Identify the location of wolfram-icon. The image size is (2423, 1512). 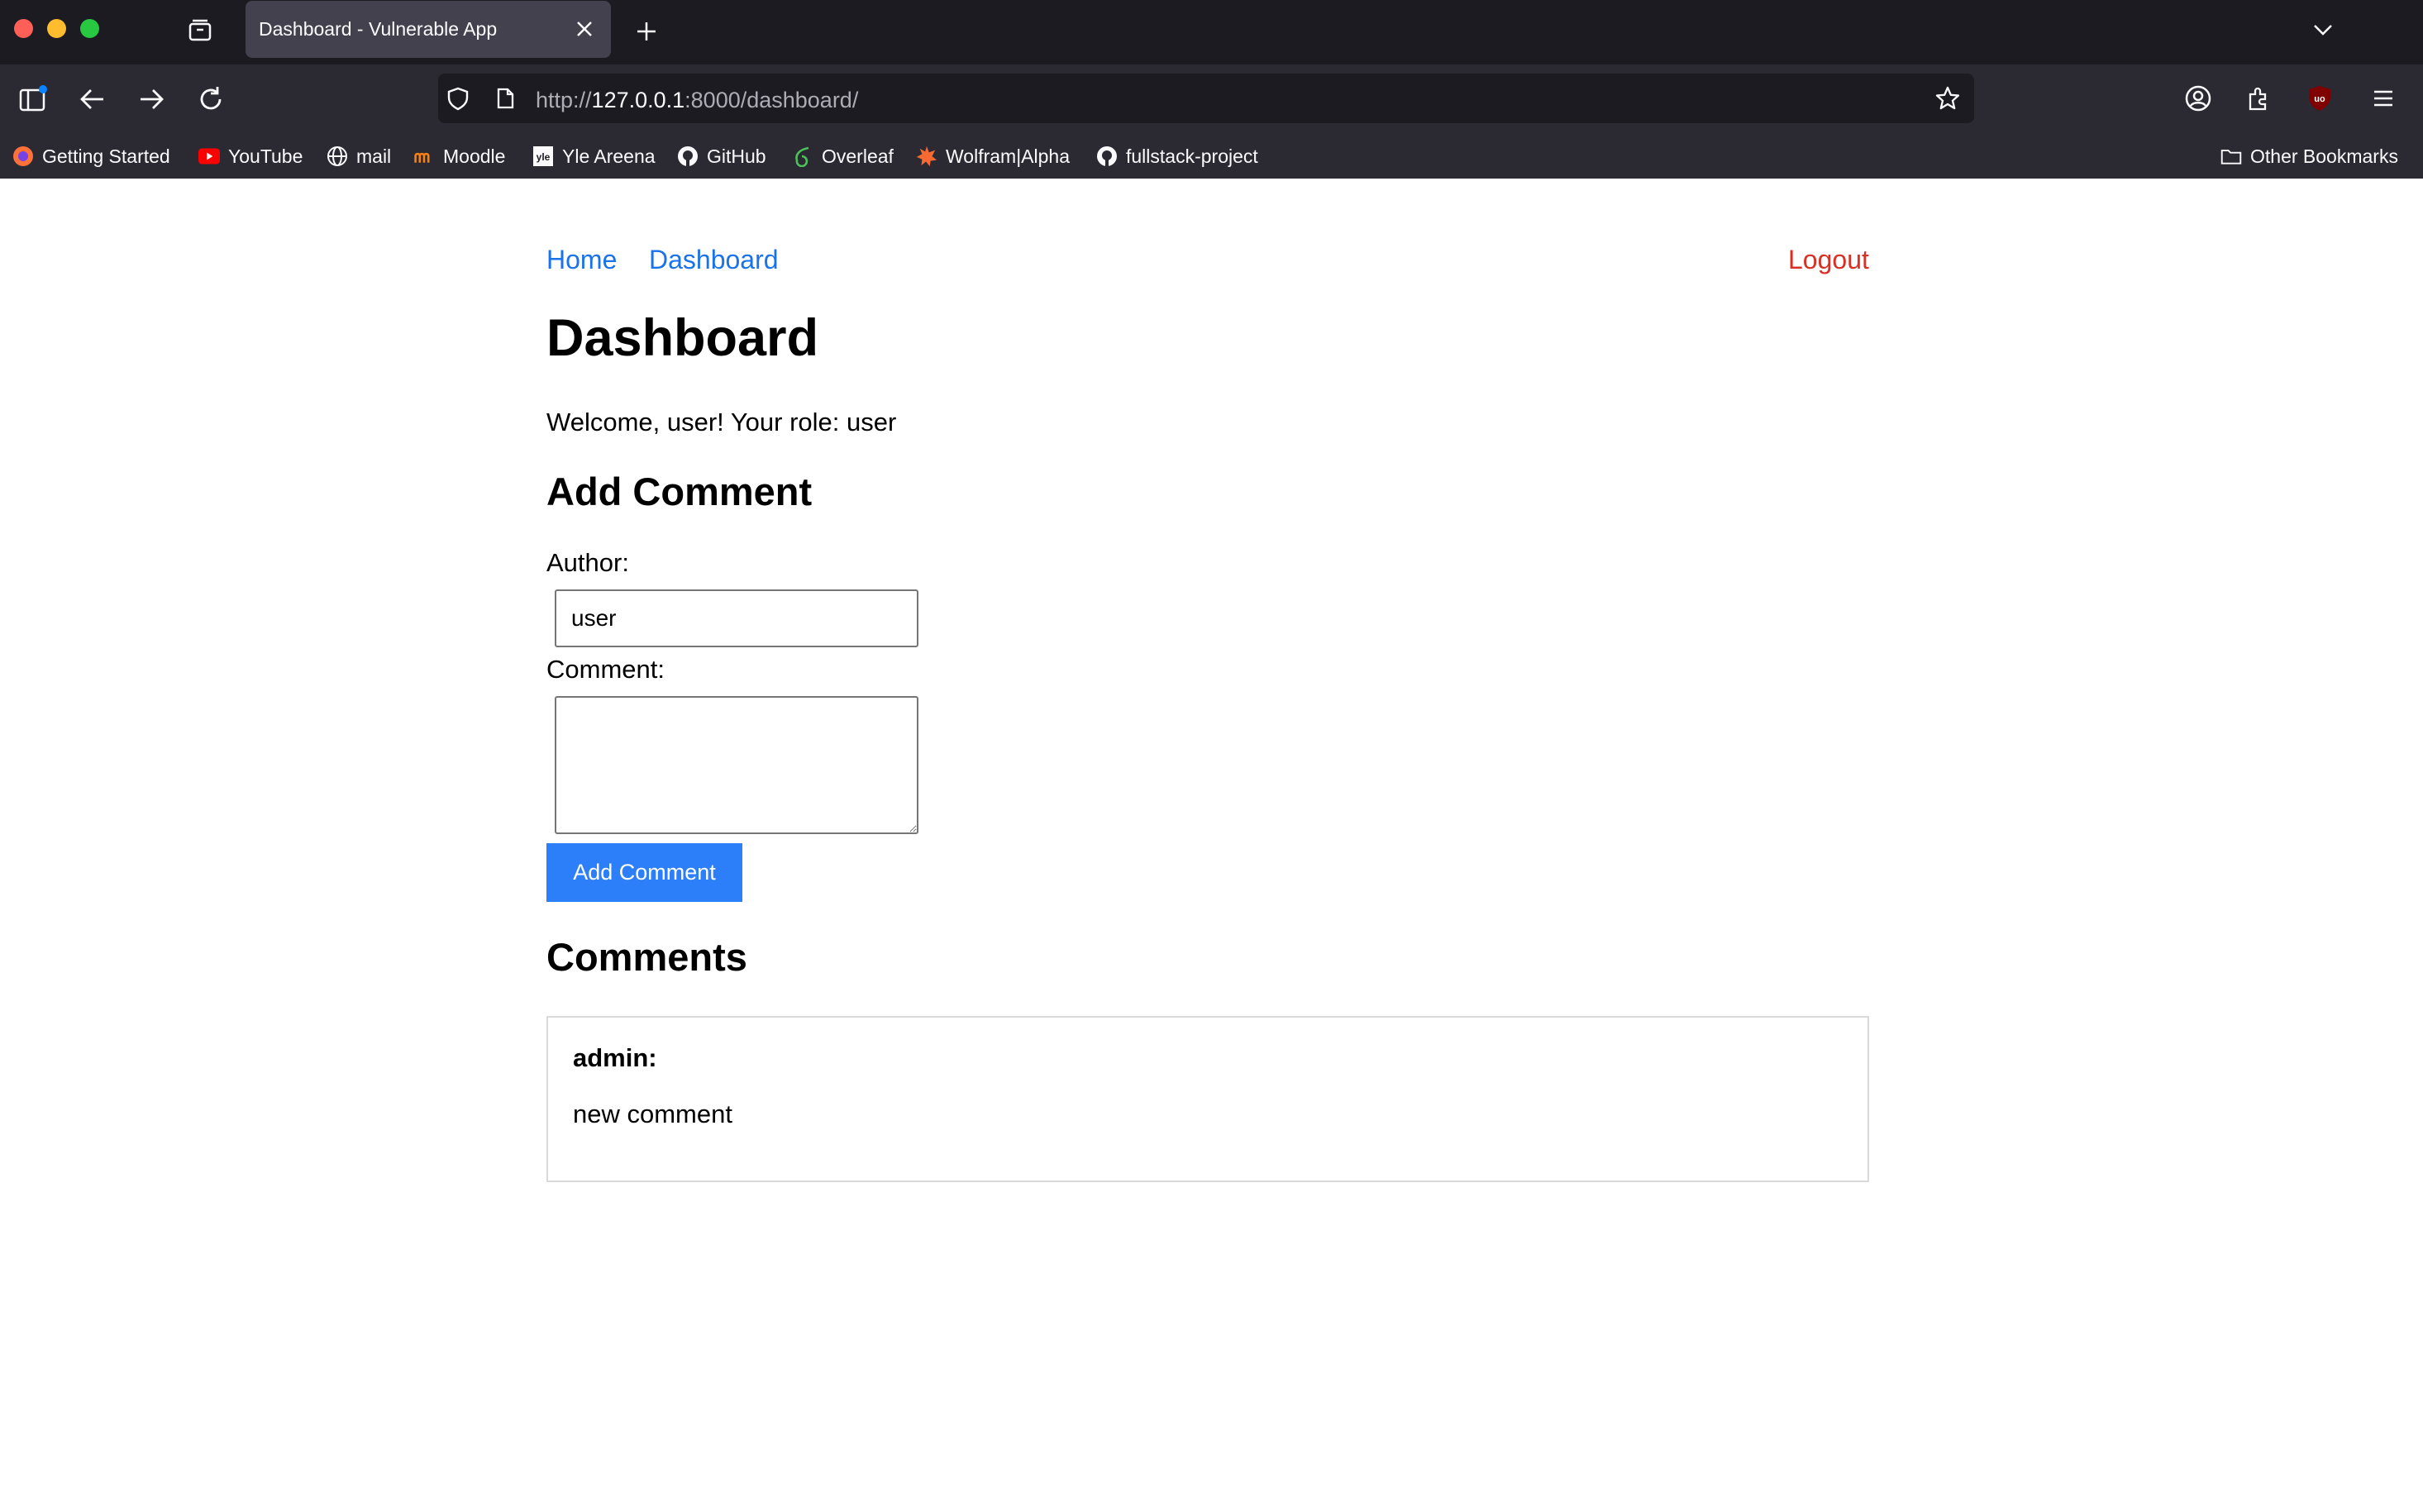
(926, 156).